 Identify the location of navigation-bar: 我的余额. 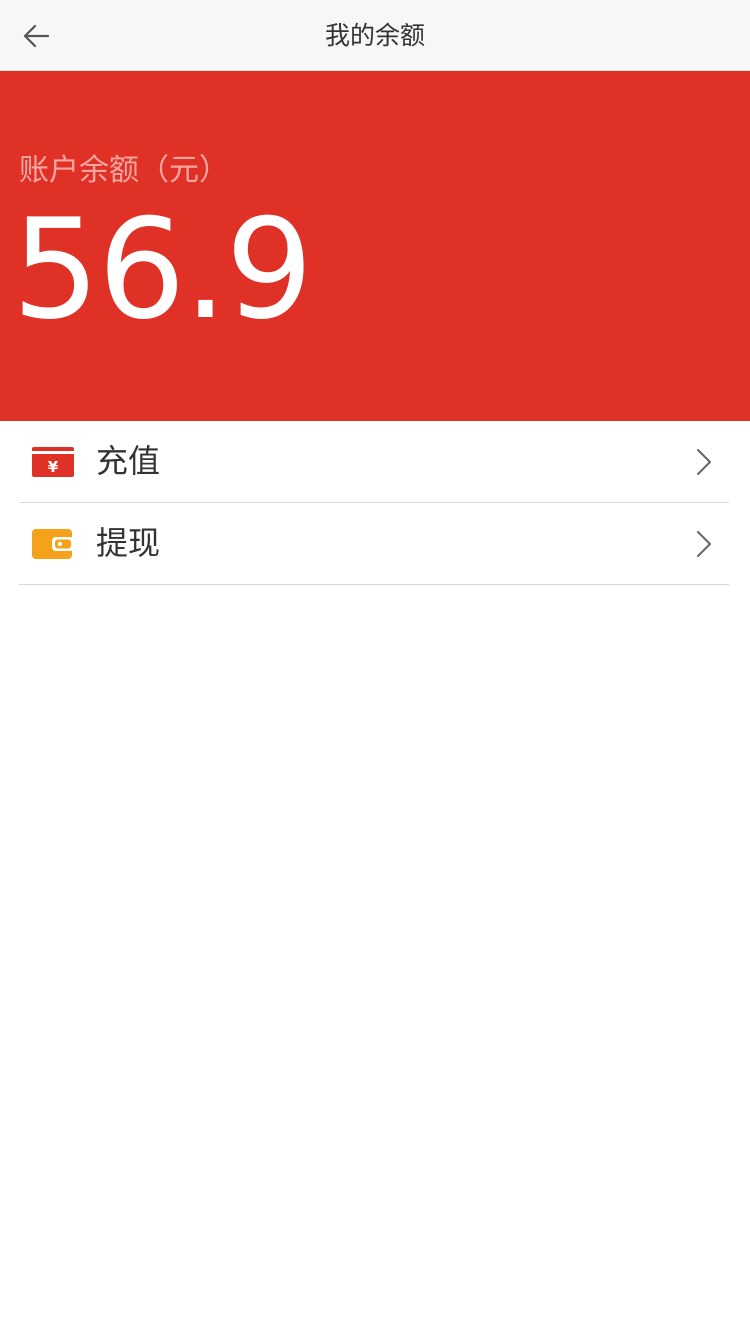
(375, 35).